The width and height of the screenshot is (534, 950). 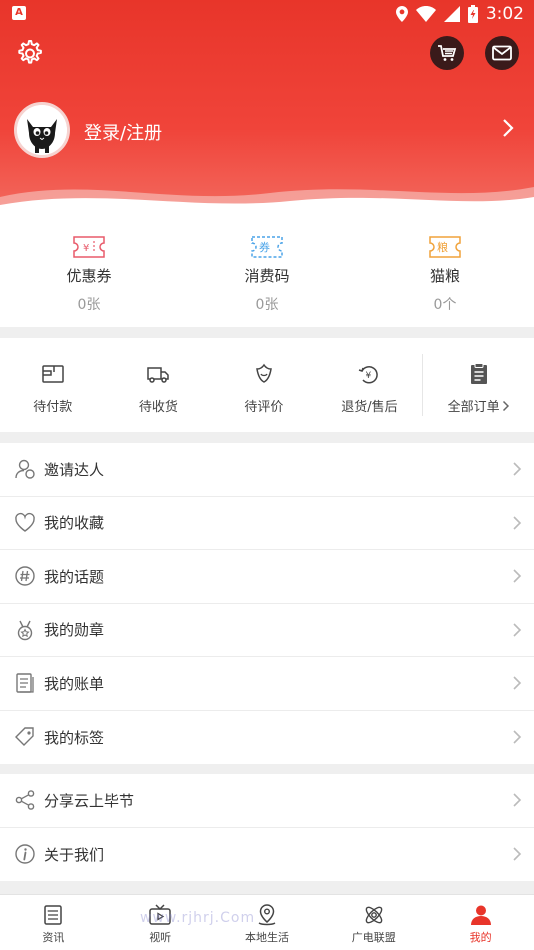 What do you see at coordinates (267, 201) in the screenshot?
I see `header-wave` at bounding box center [267, 201].